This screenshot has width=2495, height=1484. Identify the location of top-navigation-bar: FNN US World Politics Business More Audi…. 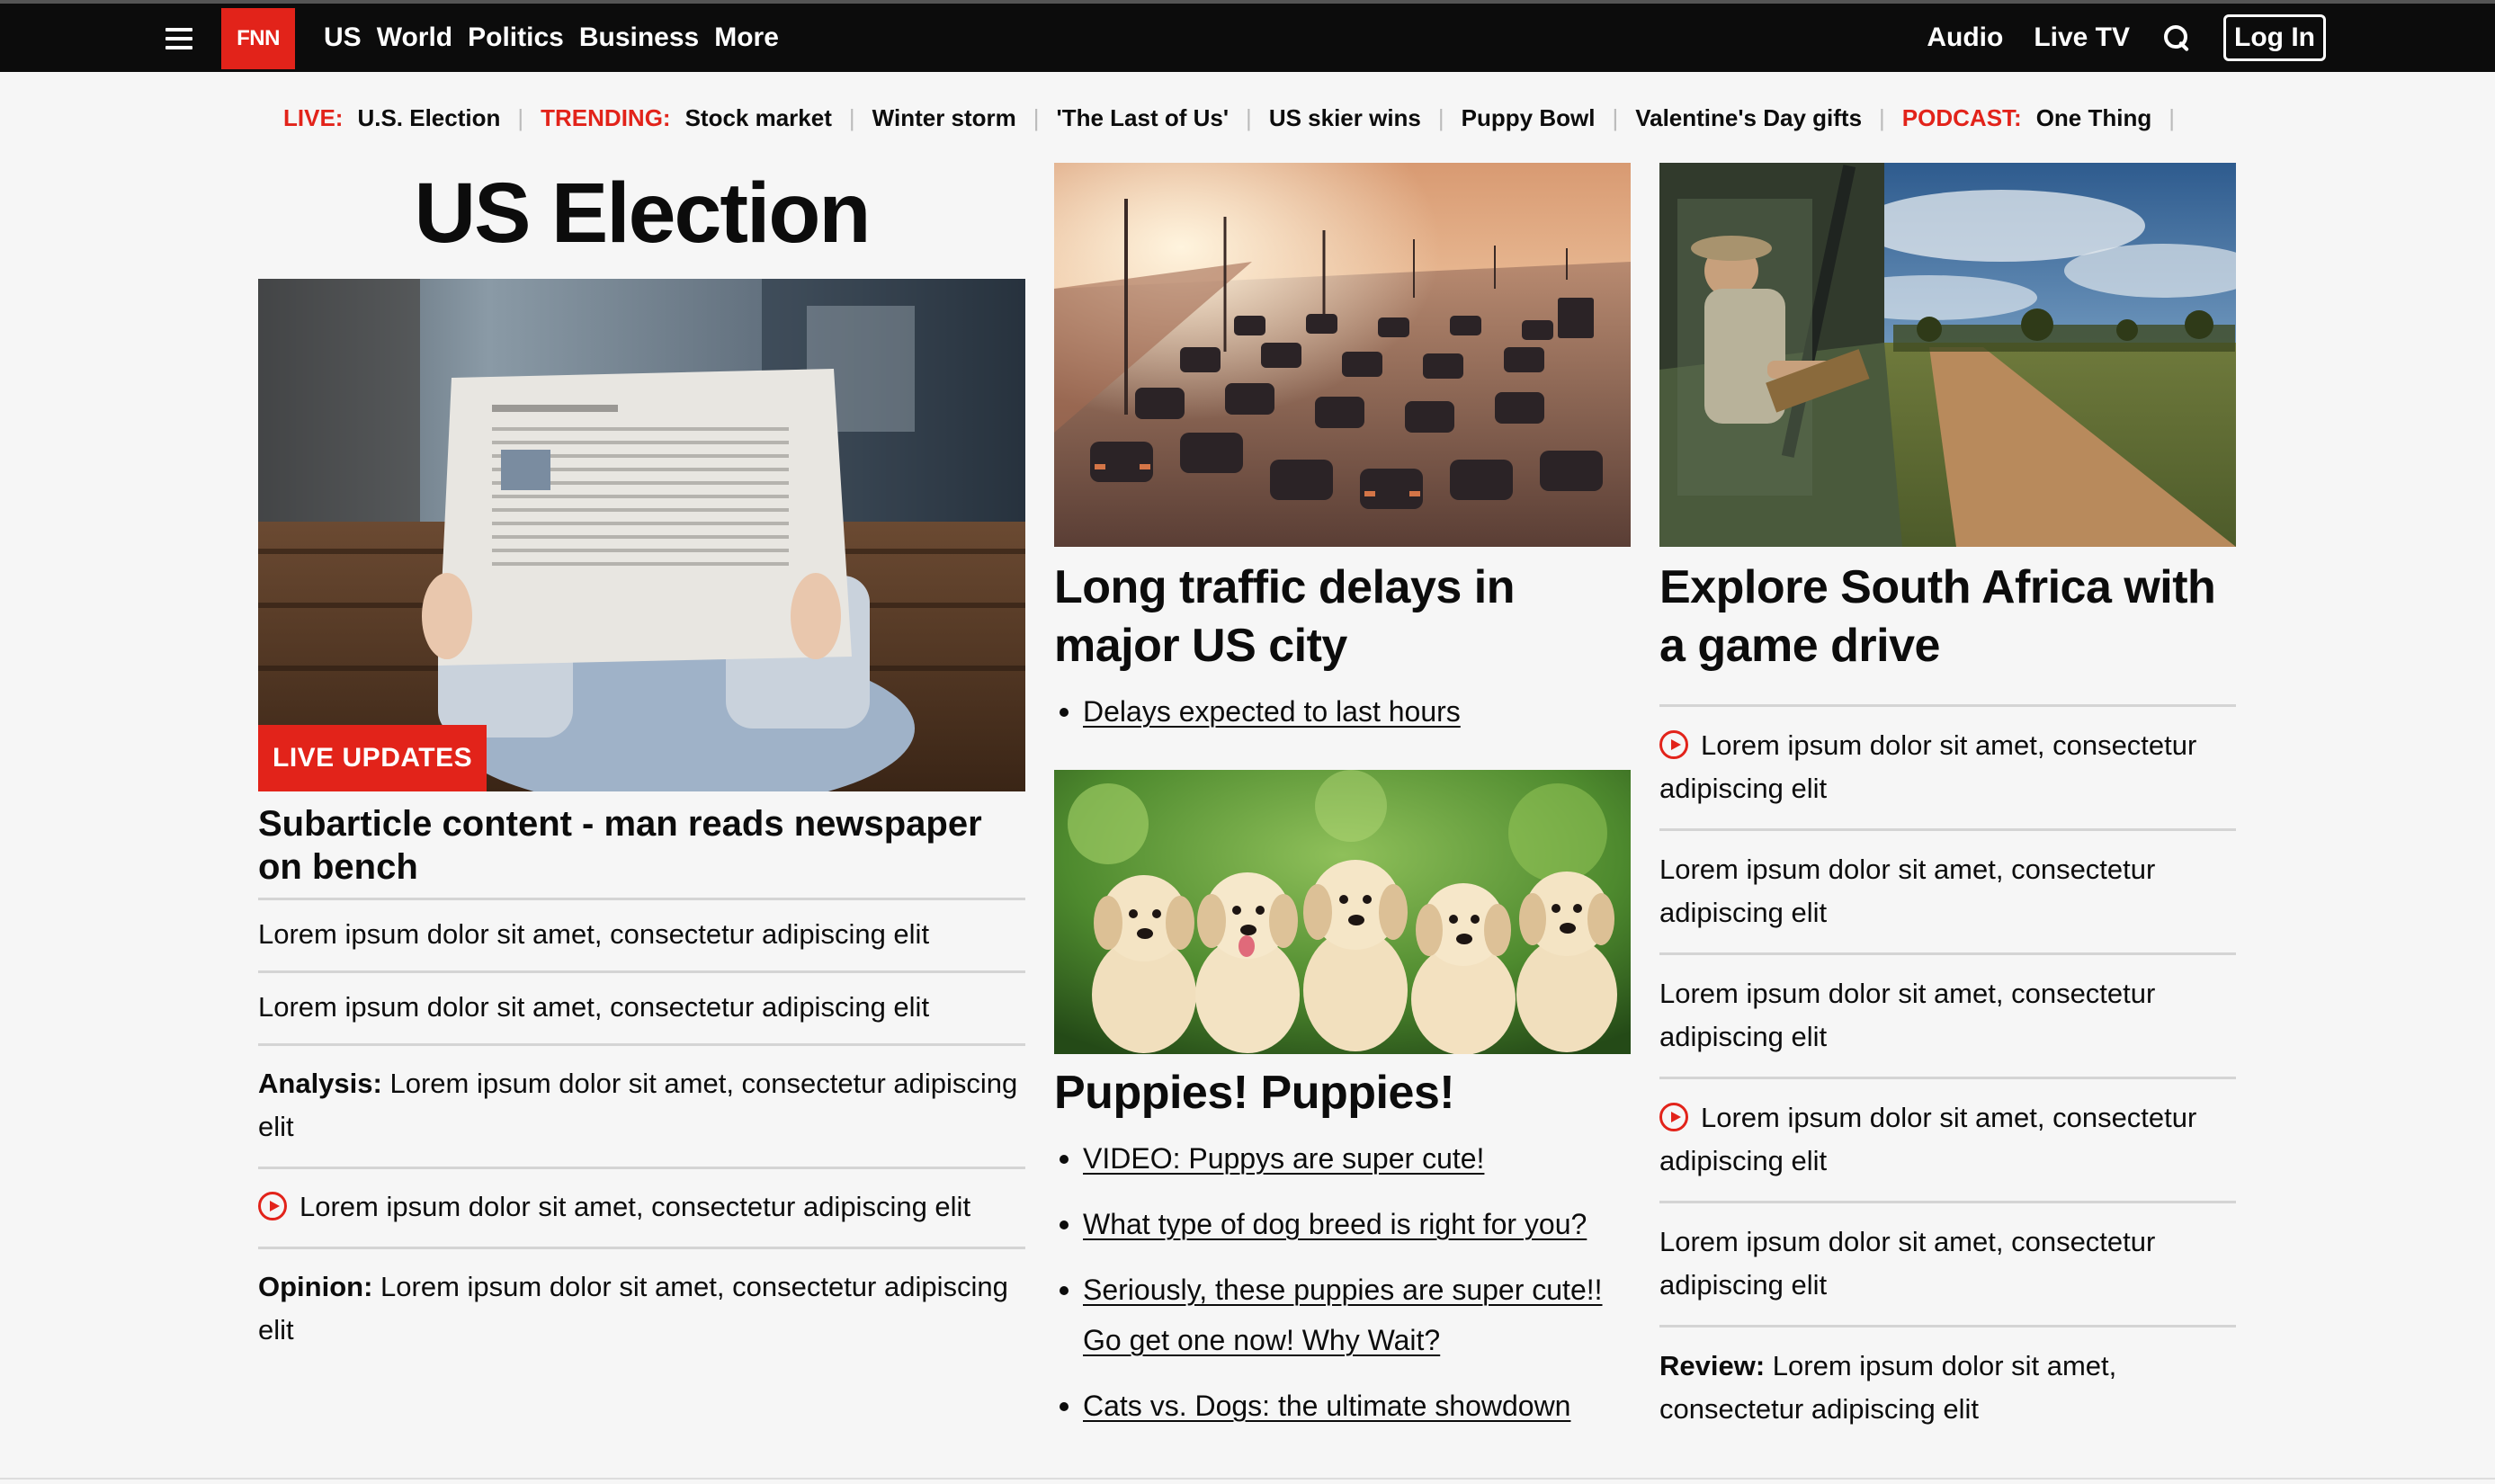
(1247, 36).